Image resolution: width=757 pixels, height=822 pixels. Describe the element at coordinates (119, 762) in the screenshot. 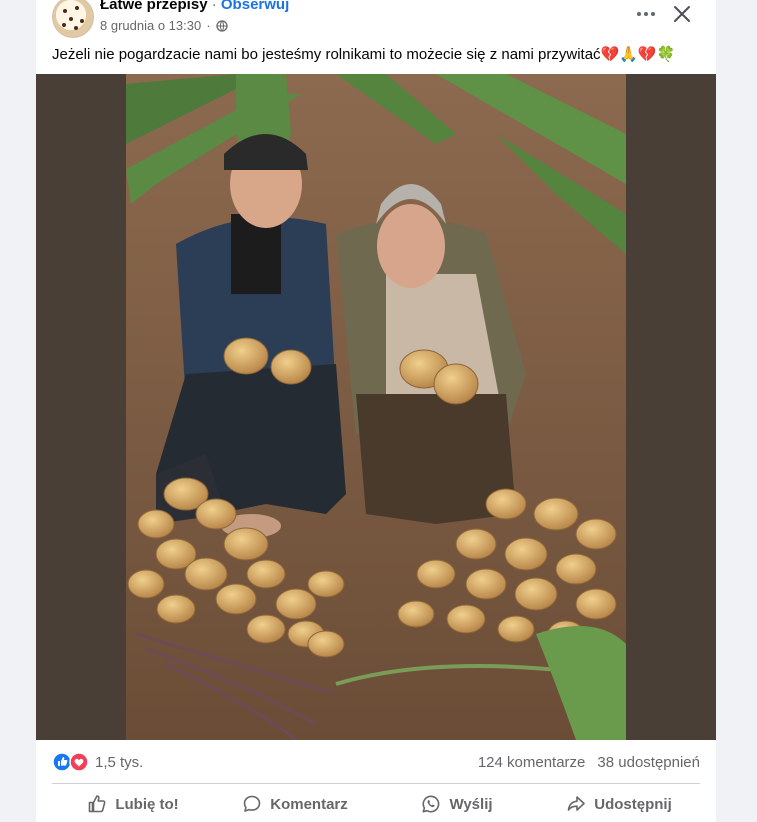

I see `reaction-count: 1,5 tys.` at that location.